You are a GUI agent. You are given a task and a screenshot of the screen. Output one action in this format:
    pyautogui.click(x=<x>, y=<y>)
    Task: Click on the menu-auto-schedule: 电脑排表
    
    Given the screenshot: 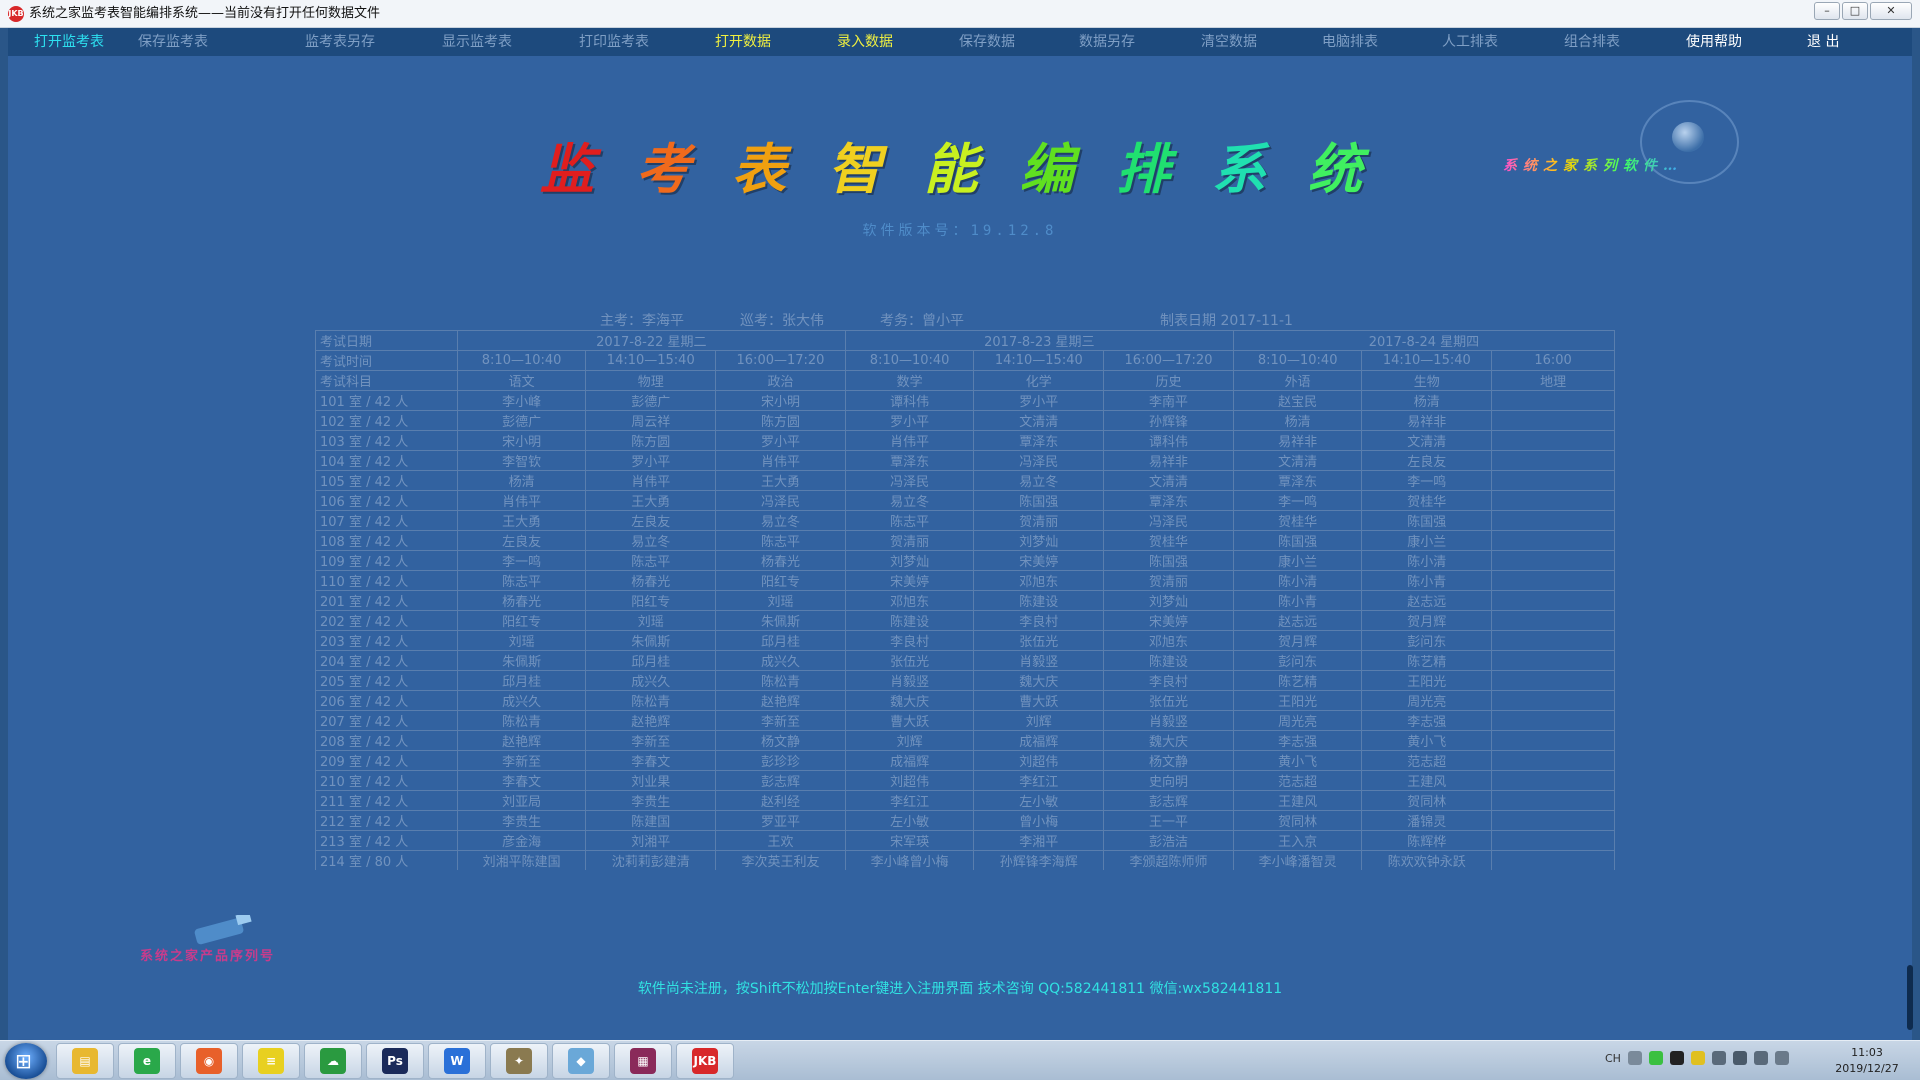 What is the action you would take?
    pyautogui.click(x=1350, y=42)
    